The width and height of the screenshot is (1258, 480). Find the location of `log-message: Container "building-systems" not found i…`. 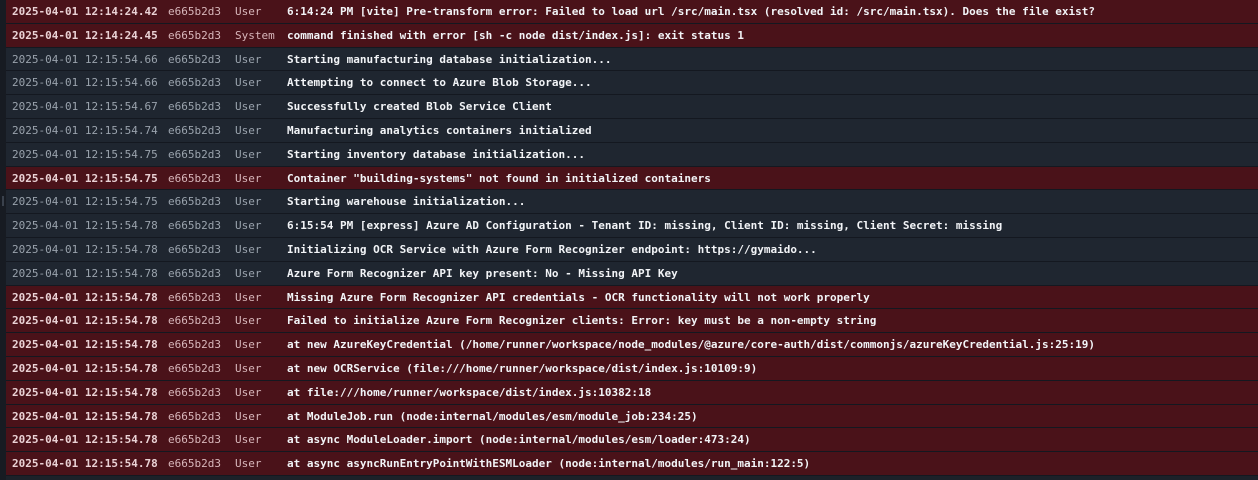

log-message: Container "building-systems" not found i… is located at coordinates (499, 178).